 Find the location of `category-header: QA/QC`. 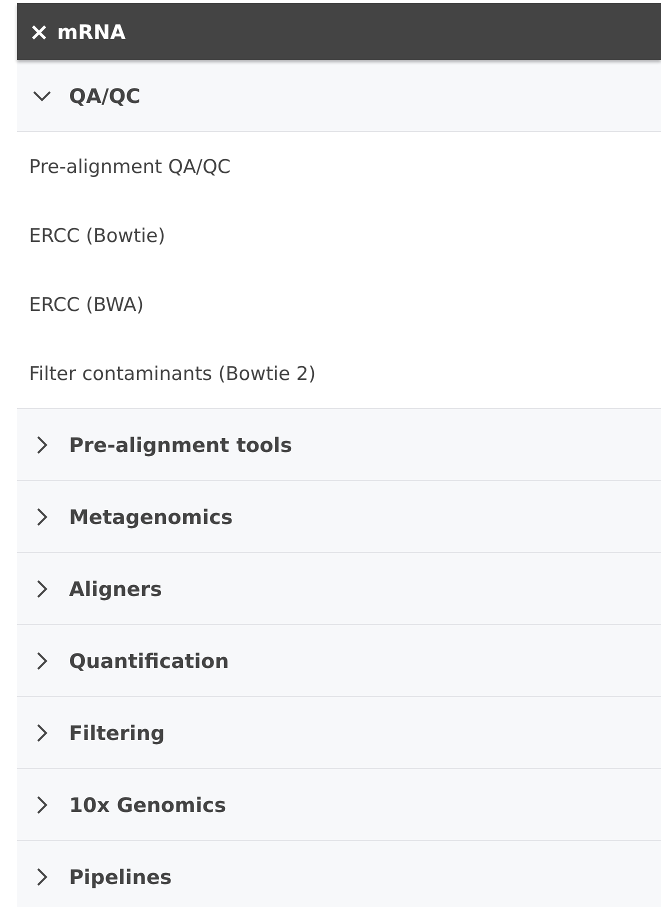

category-header: QA/QC is located at coordinates (339, 96).